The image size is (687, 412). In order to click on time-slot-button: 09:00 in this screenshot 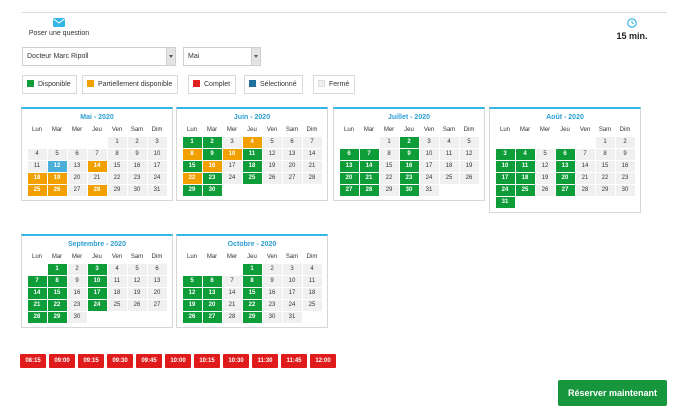, I will do `click(62, 361)`.